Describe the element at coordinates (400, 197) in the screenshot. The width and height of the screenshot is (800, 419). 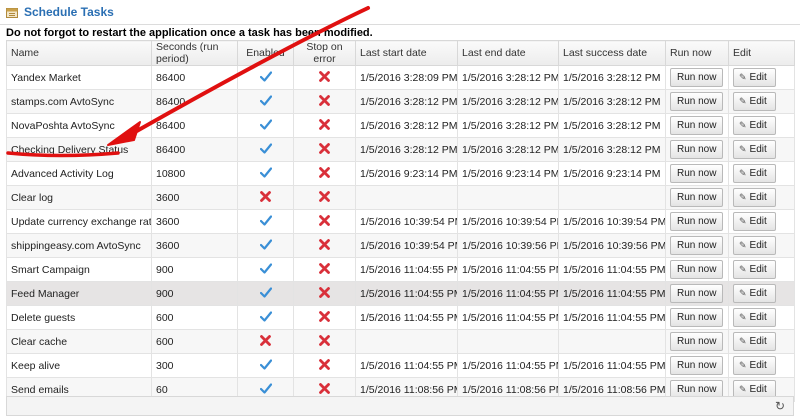
I see `table-row: Clear log 3600 Run now ✎ Edit` at that location.